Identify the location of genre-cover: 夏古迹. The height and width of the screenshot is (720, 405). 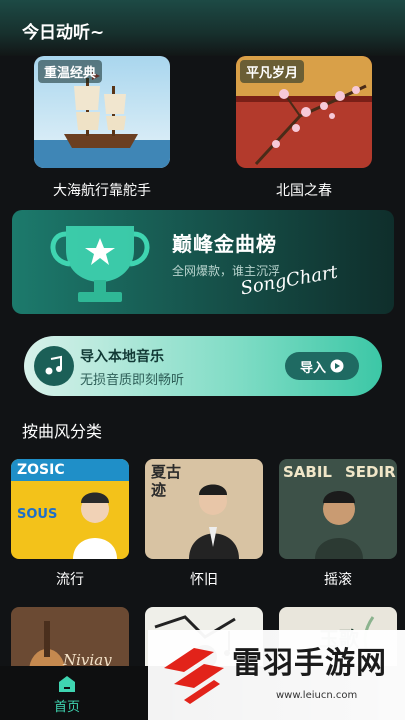
(204, 509).